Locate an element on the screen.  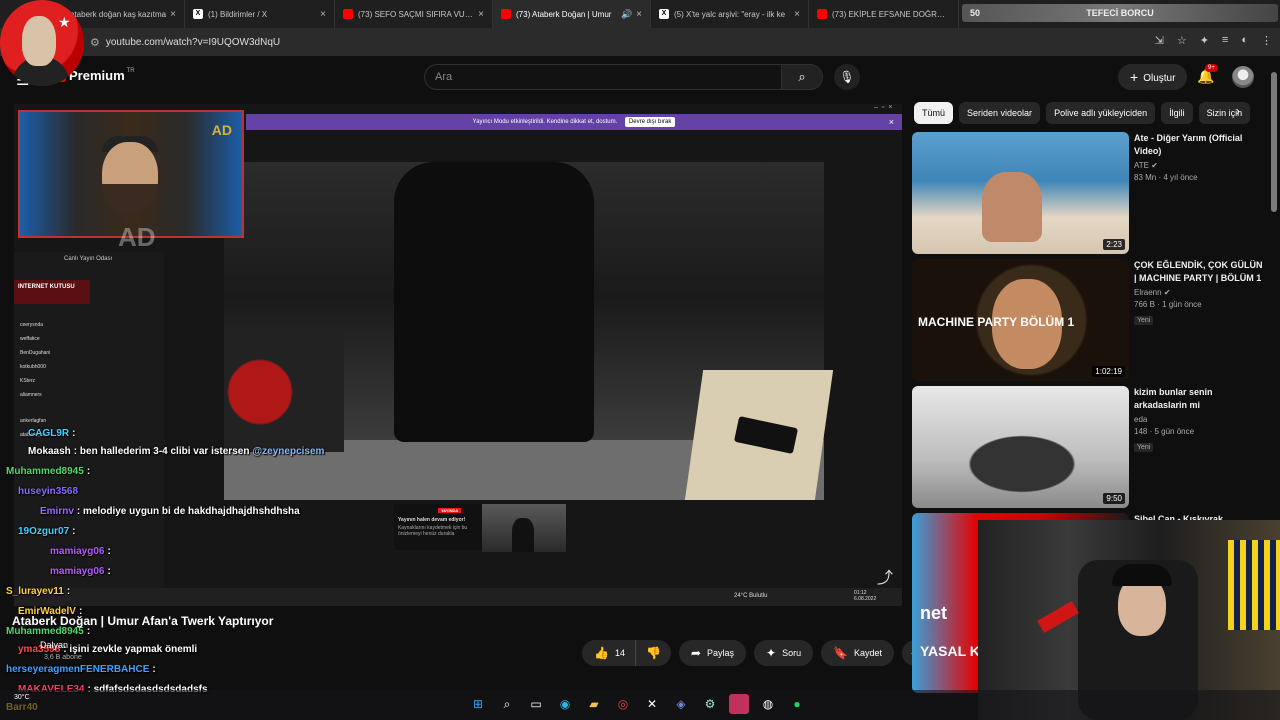
chip-all: Tümü is located at coordinates (934, 113).